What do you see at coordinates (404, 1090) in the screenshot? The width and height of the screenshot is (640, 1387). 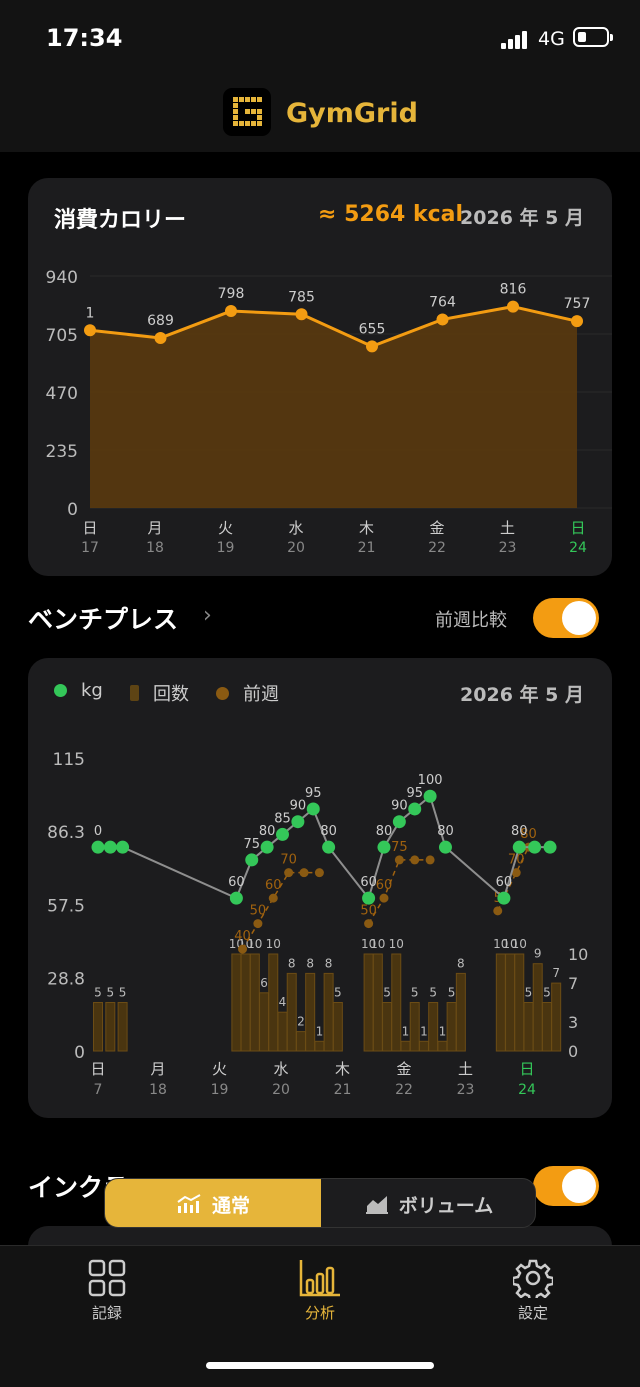 I see `x-date-label: 22` at bounding box center [404, 1090].